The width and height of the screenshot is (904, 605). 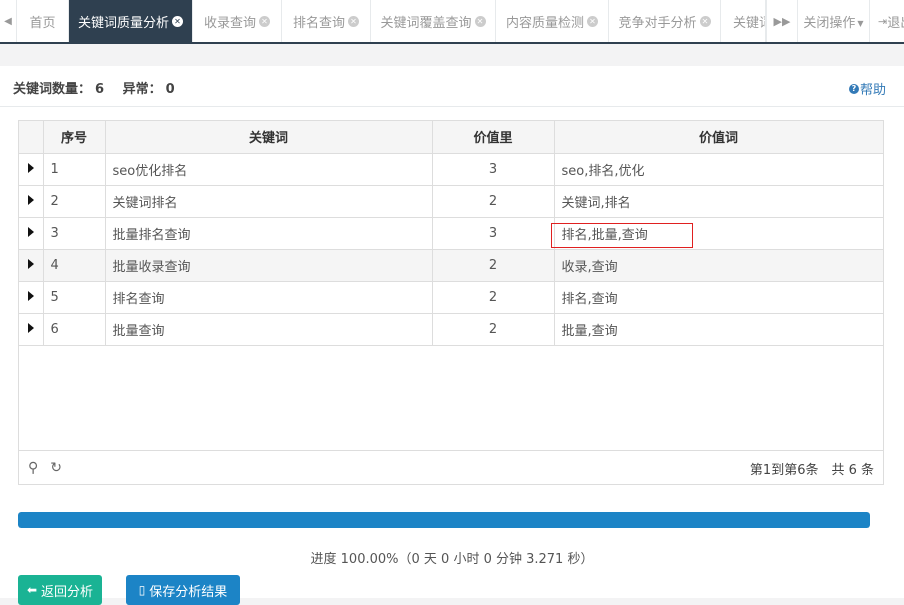 I want to click on progress-bar, so click(x=444, y=520).